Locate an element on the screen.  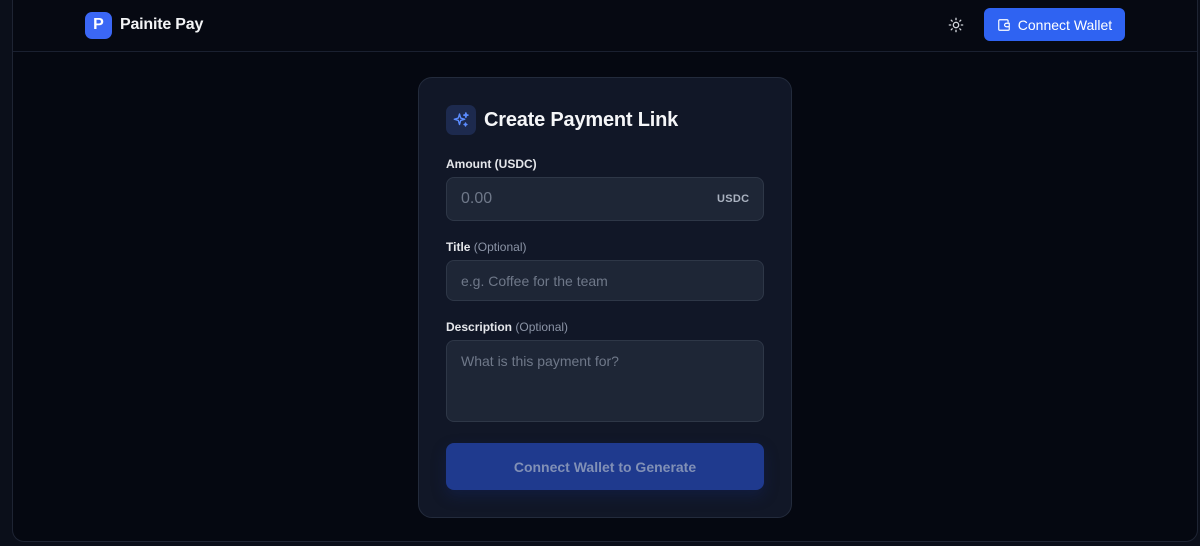
title-label: Title (Optional) is located at coordinates (486, 247).